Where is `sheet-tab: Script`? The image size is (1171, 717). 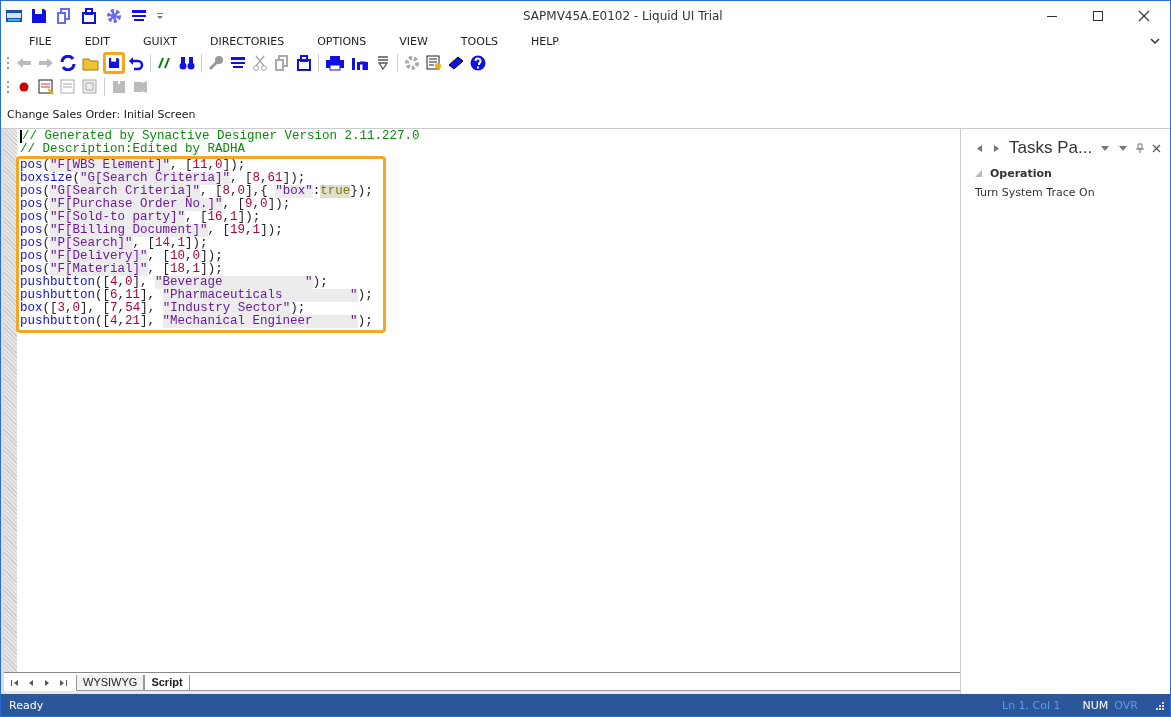
sheet-tab: Script is located at coordinates (167, 683).